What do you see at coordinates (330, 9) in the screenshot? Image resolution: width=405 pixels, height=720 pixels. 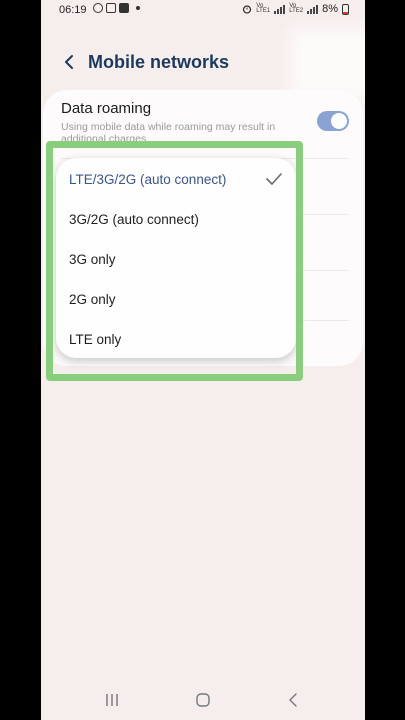 I see `battery-percent: 8%` at bounding box center [330, 9].